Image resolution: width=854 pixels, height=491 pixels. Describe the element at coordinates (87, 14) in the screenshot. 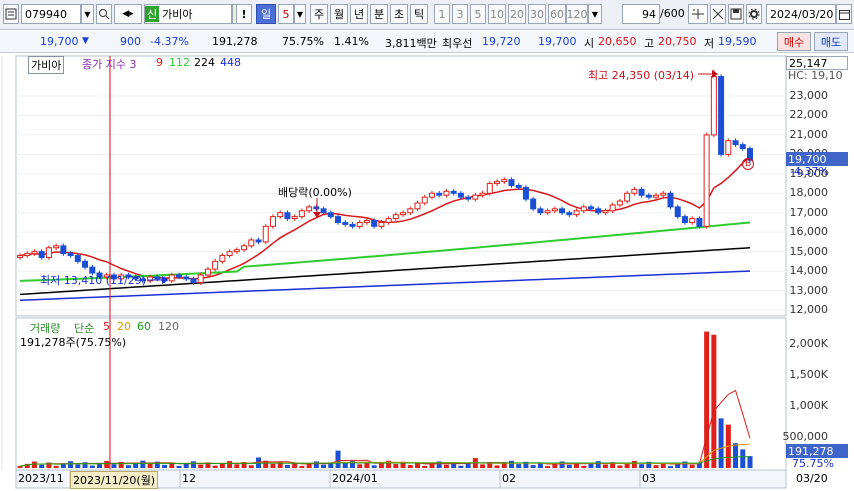

I see `code-dropdown-icon: ▼` at that location.